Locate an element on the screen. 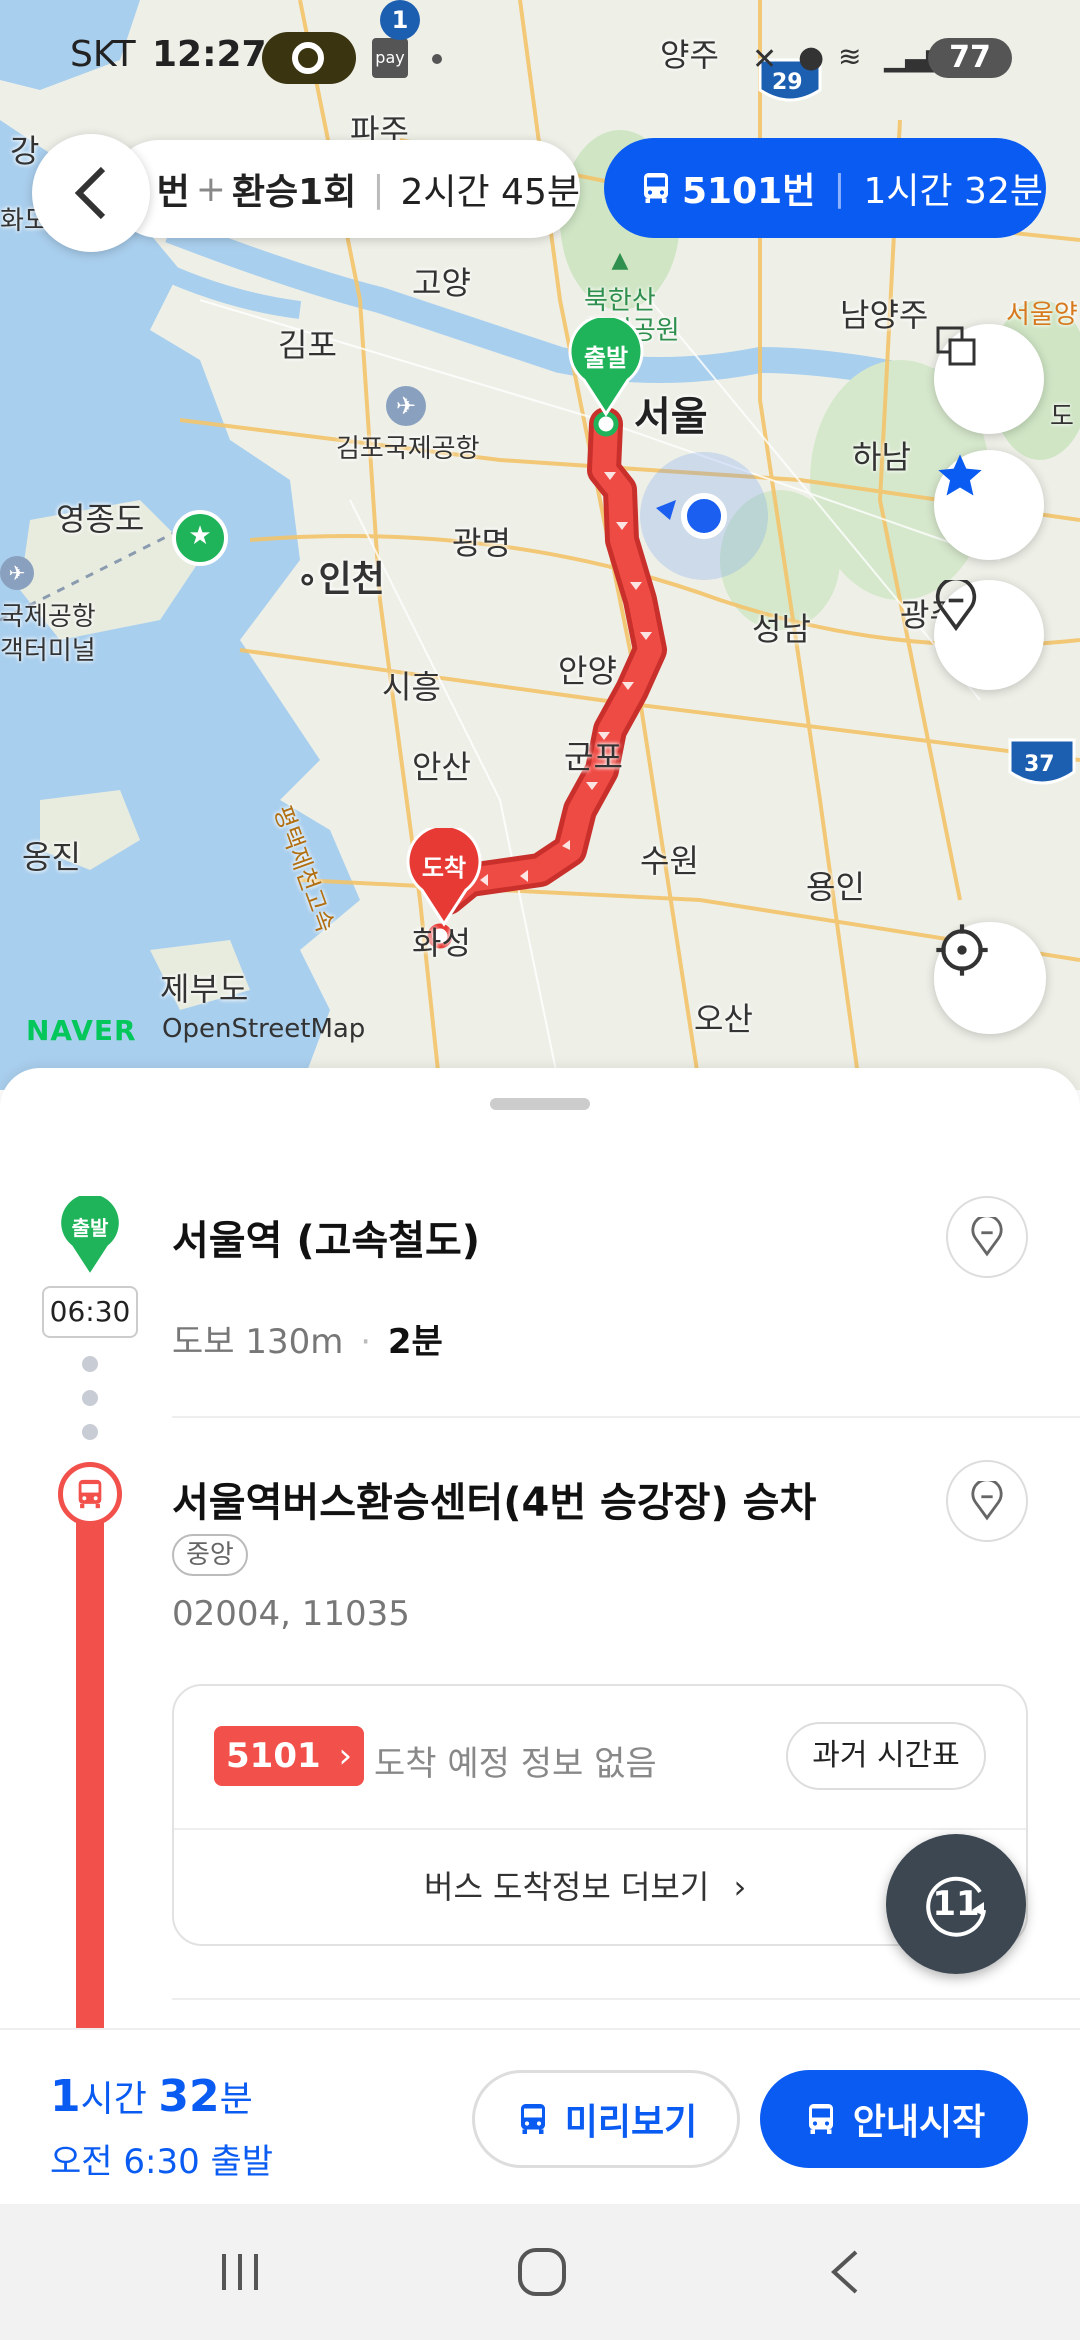 Image resolution: width=1080 pixels, height=2340 pixels. arrival-status: 도착 예정 정보 없음 is located at coordinates (515, 1764).